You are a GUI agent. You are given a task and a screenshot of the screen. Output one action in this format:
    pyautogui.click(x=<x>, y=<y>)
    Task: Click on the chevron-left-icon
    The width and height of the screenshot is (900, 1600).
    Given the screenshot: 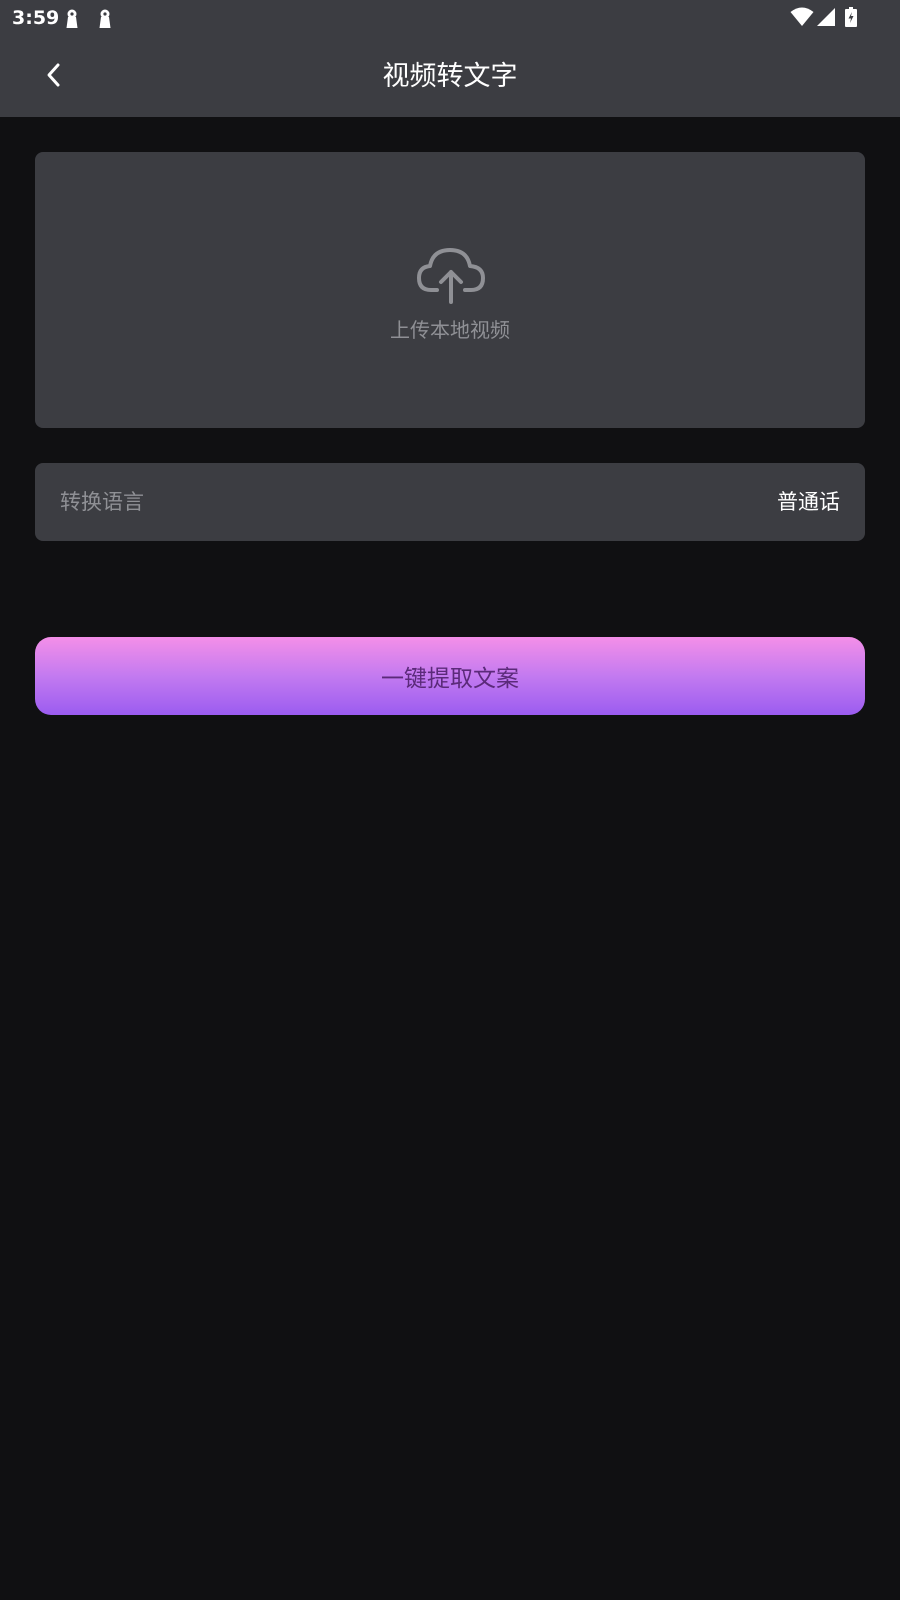 What is the action you would take?
    pyautogui.click(x=53, y=75)
    